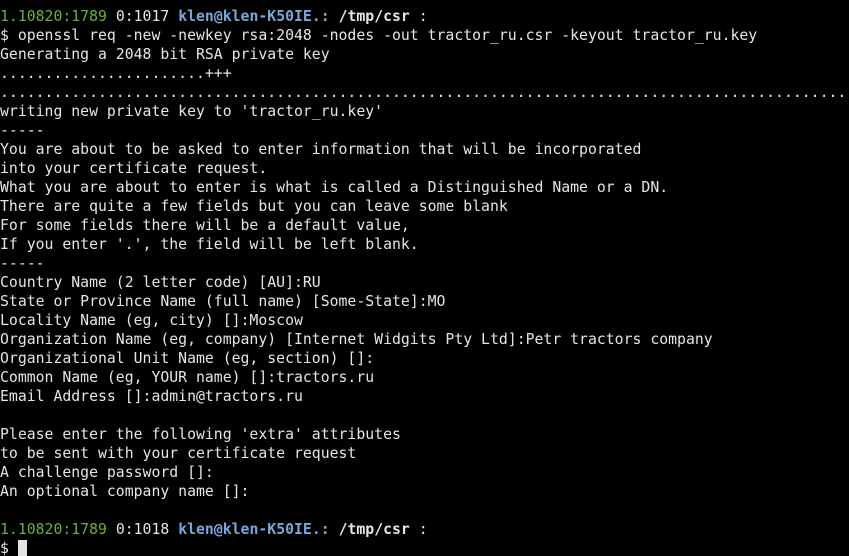  Describe the element at coordinates (22, 548) in the screenshot. I see `text-cursor` at that location.